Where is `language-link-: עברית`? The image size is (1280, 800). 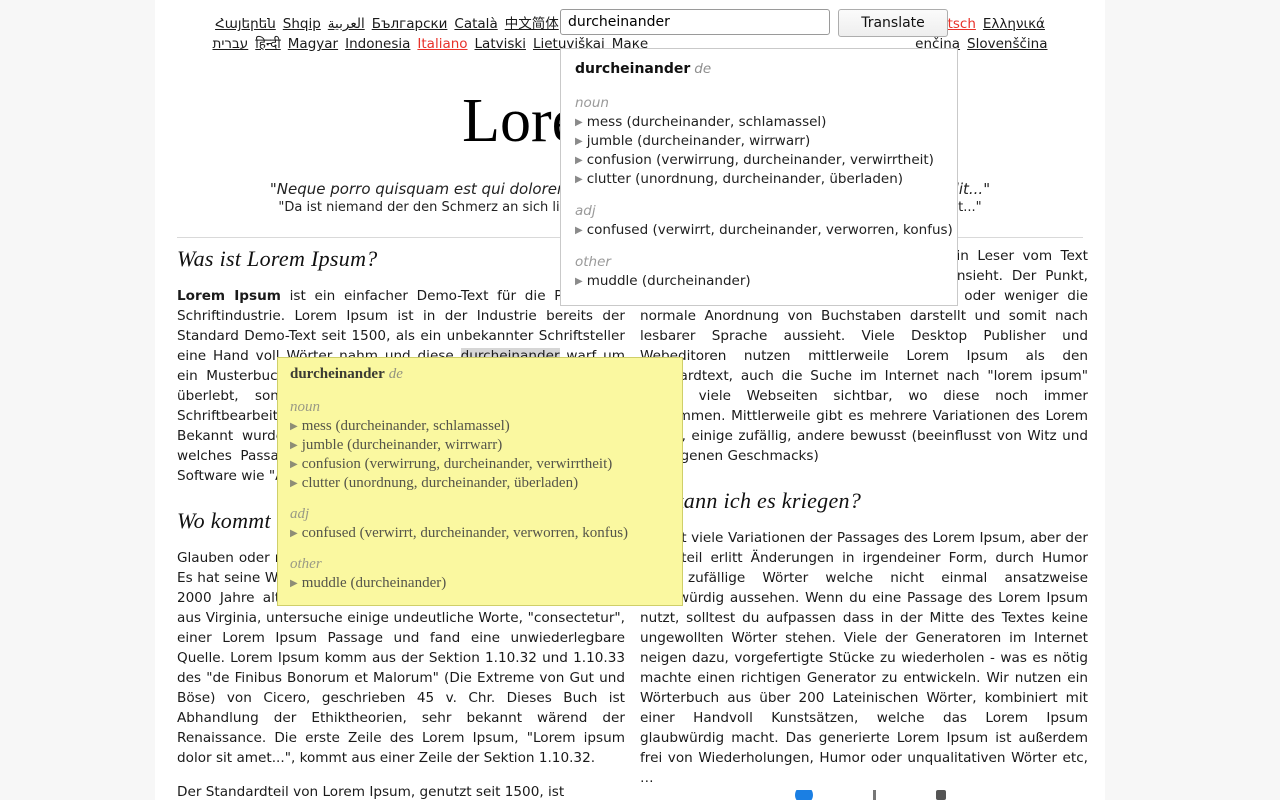
language-link-: עברית is located at coordinates (230, 44).